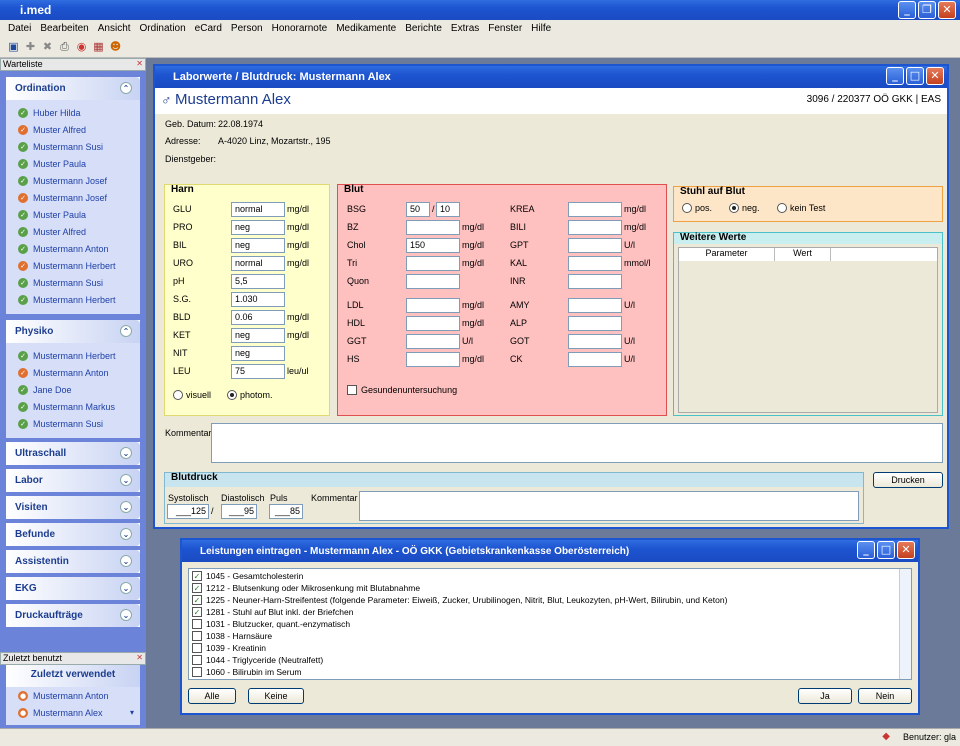 The height and width of the screenshot is (746, 960). What do you see at coordinates (208, 28) in the screenshot?
I see `menu-ecard: eCard` at bounding box center [208, 28].